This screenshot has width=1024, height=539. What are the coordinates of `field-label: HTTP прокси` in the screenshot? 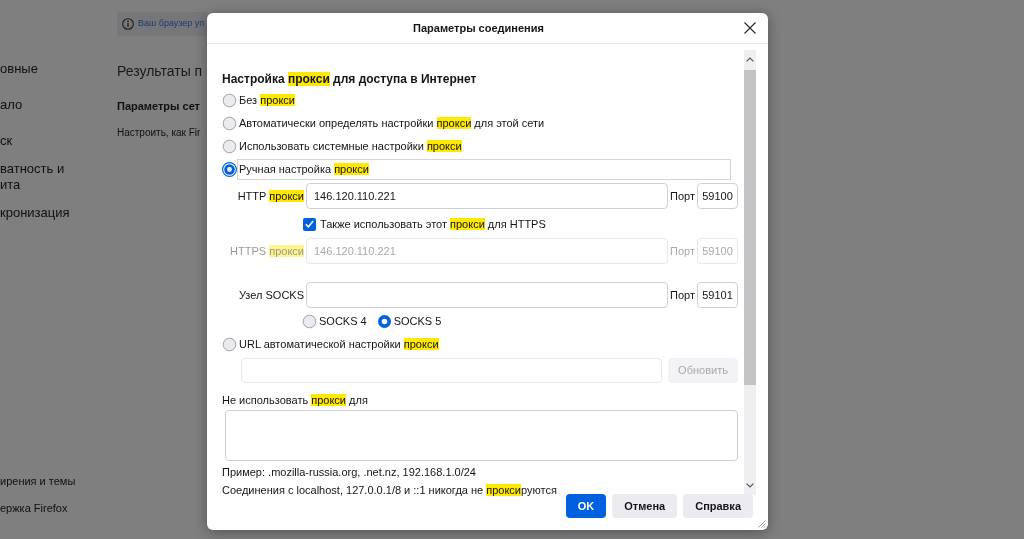 It's located at (270, 196).